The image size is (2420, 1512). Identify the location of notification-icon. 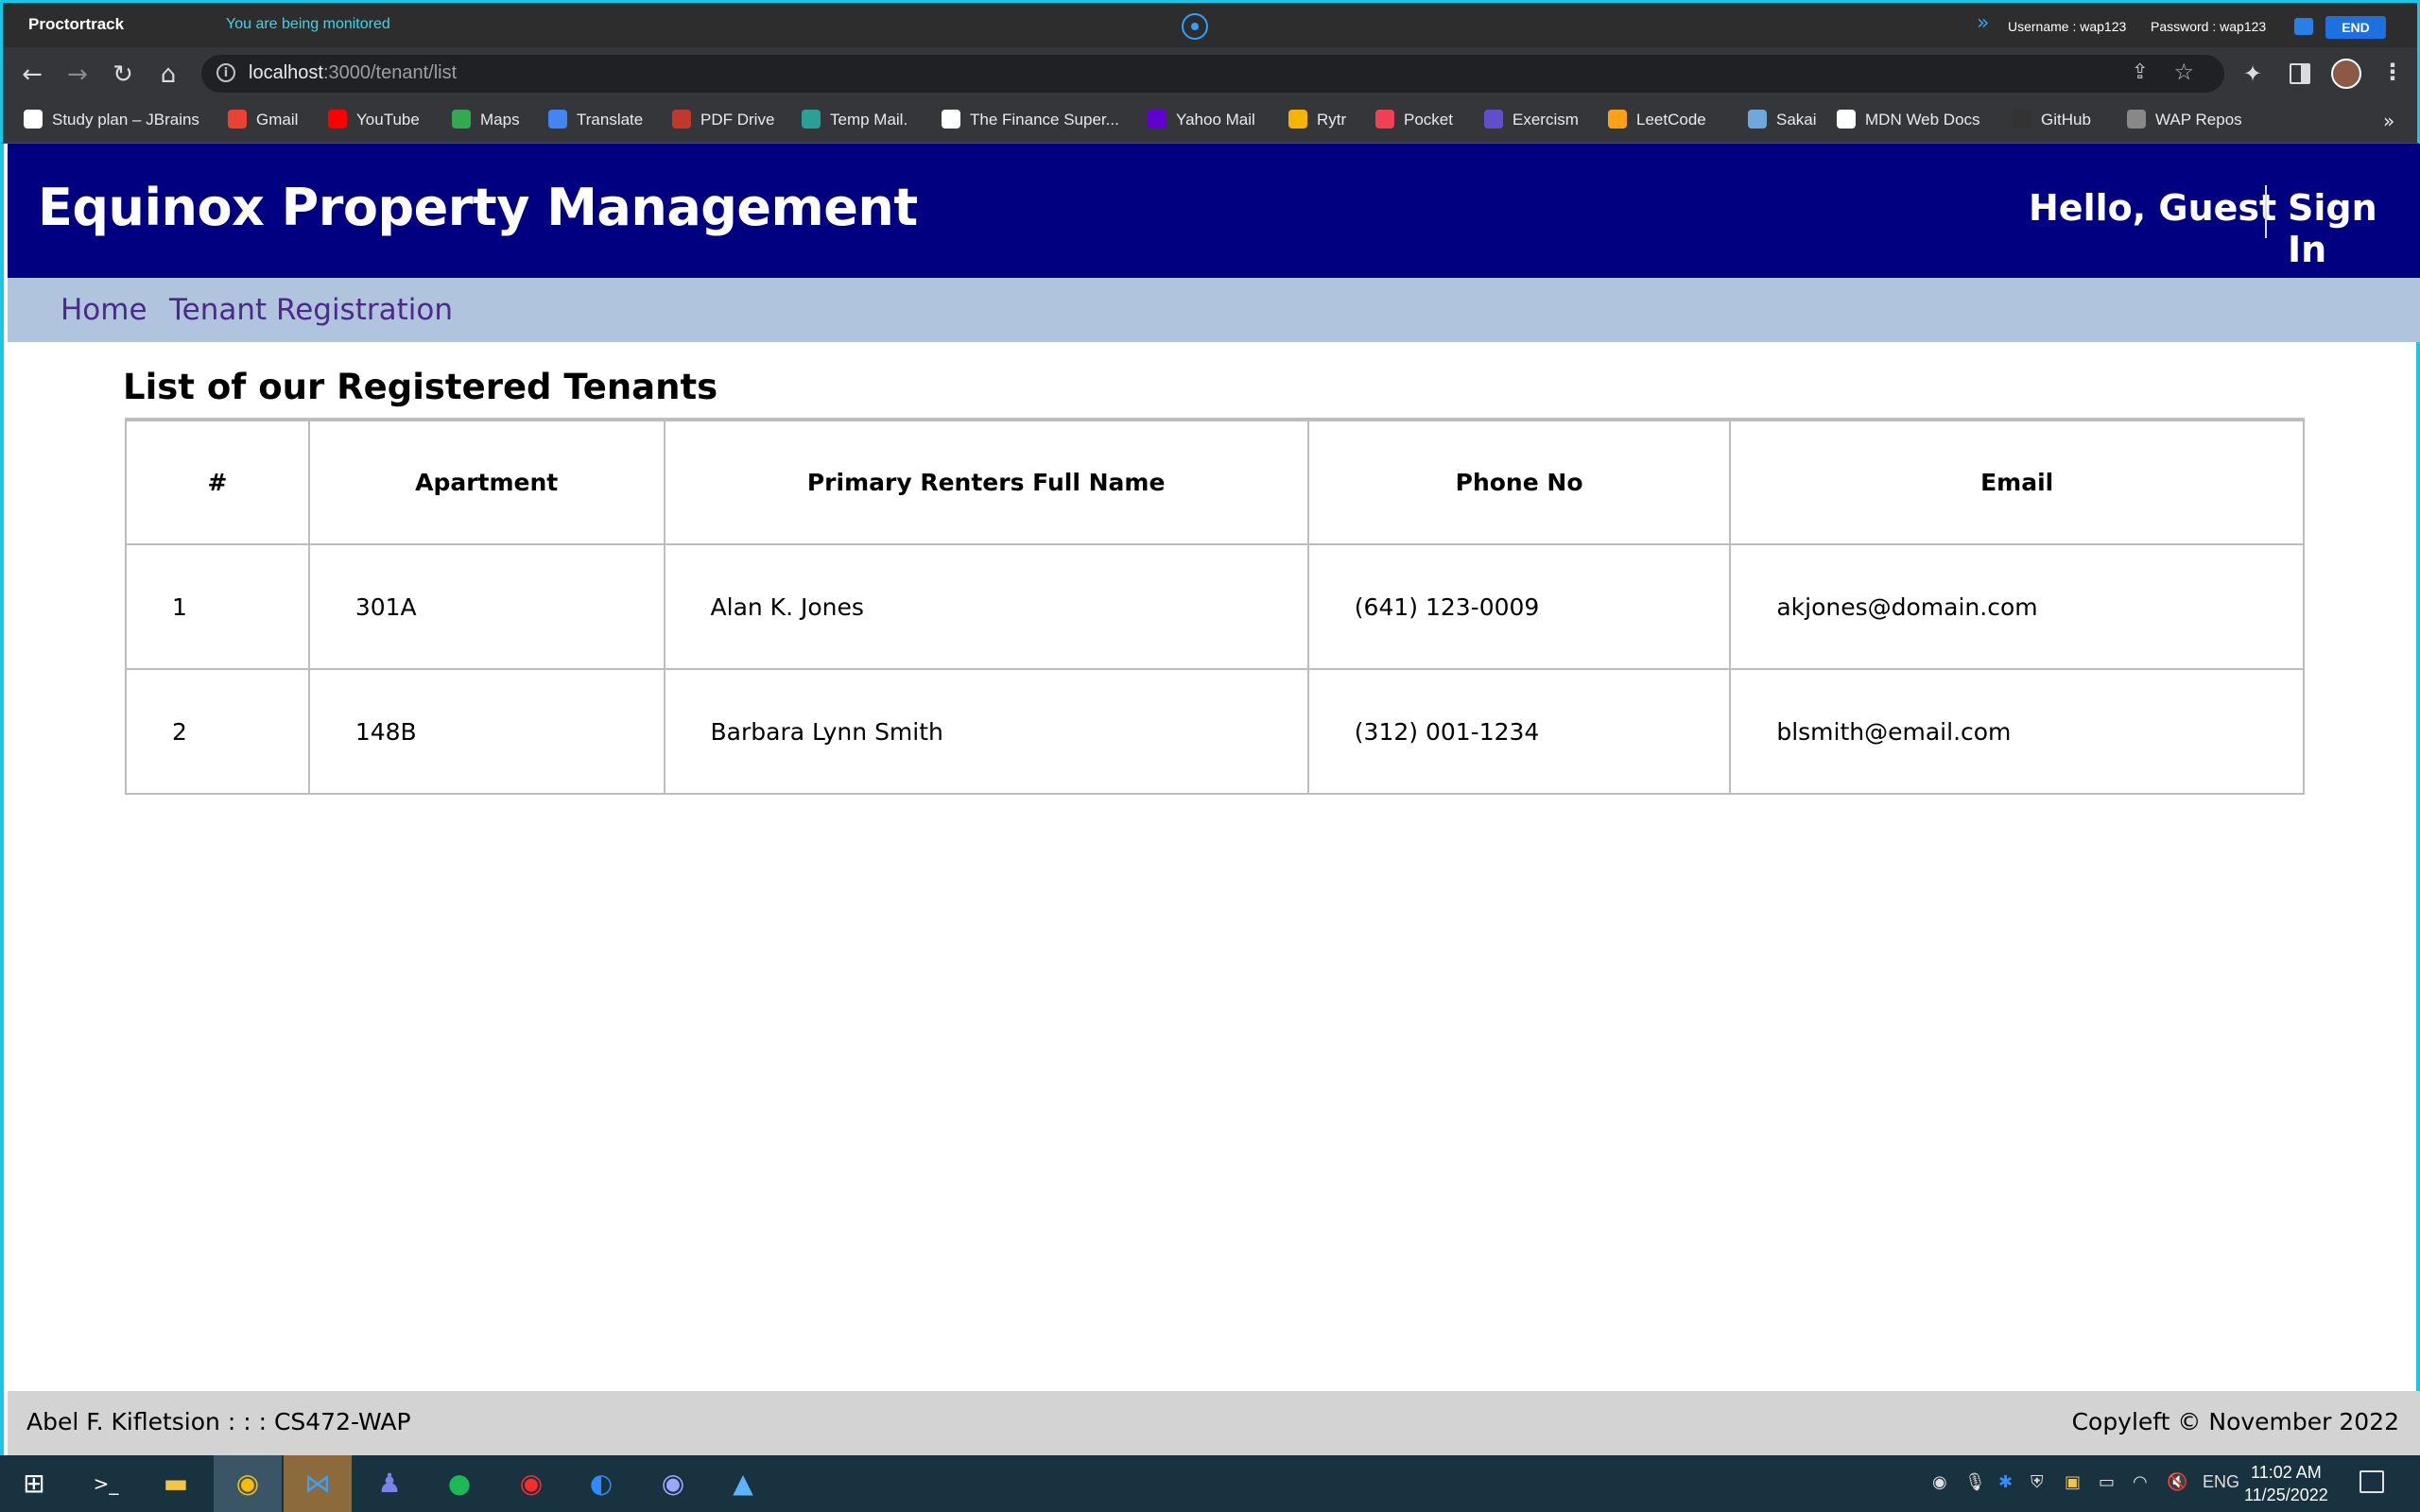
(2372, 1481).